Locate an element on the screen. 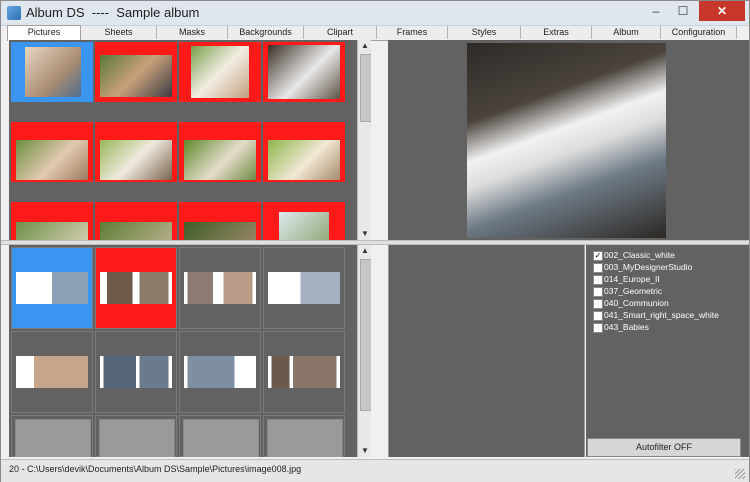  resize-grip-icon is located at coordinates (740, 474).